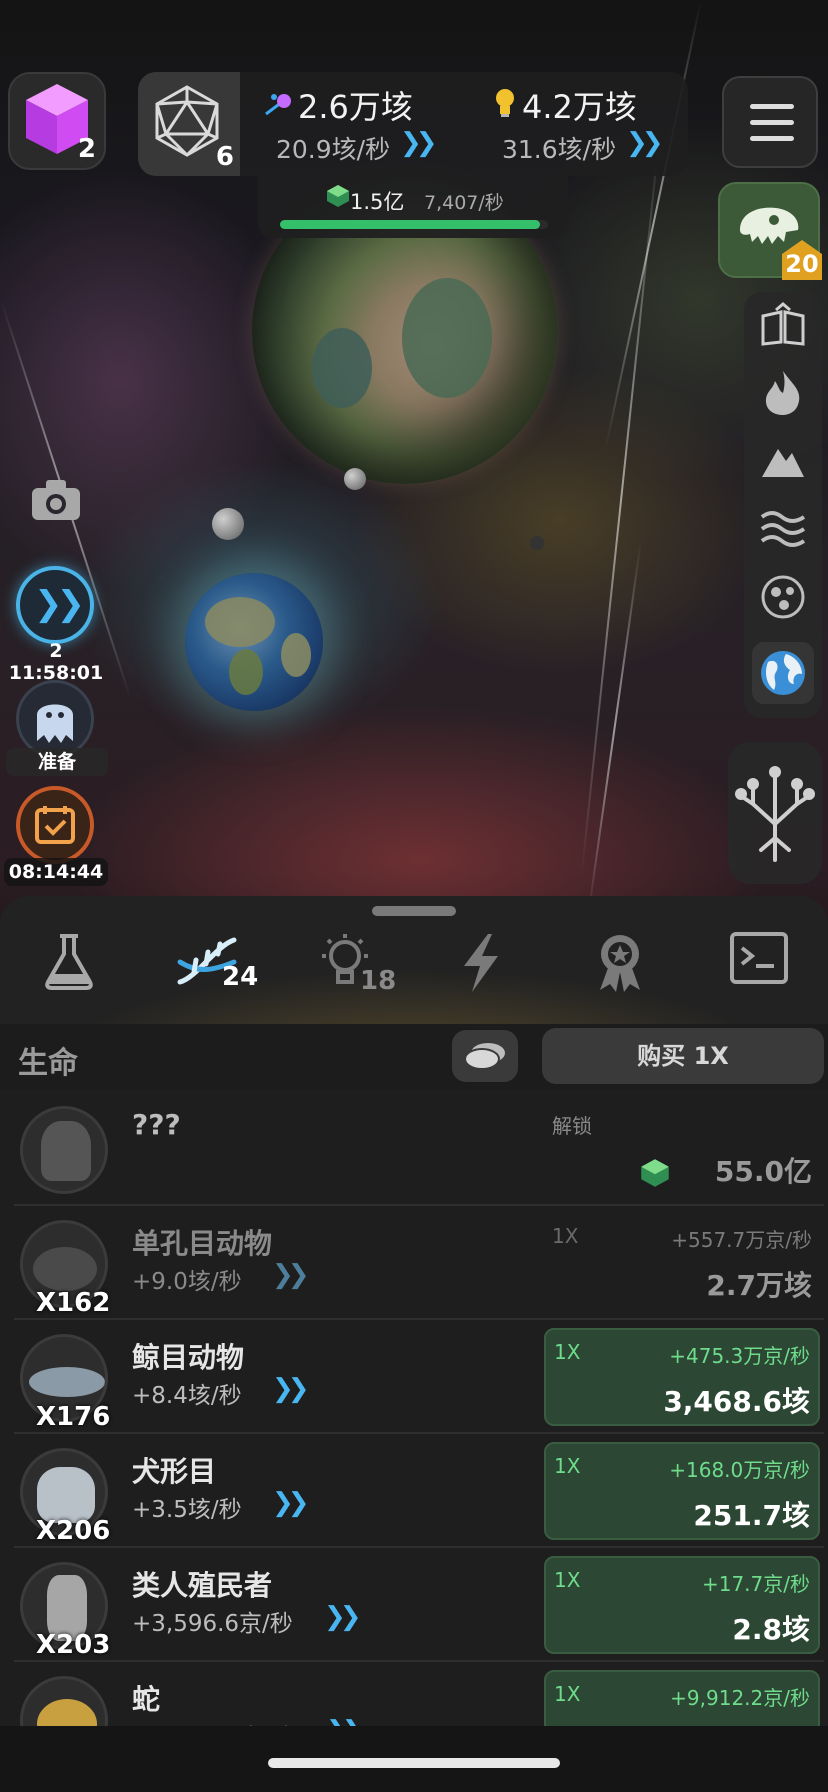 The height and width of the screenshot is (1792, 828). Describe the element at coordinates (775, 813) in the screenshot. I see `evolution-tree-button` at that location.